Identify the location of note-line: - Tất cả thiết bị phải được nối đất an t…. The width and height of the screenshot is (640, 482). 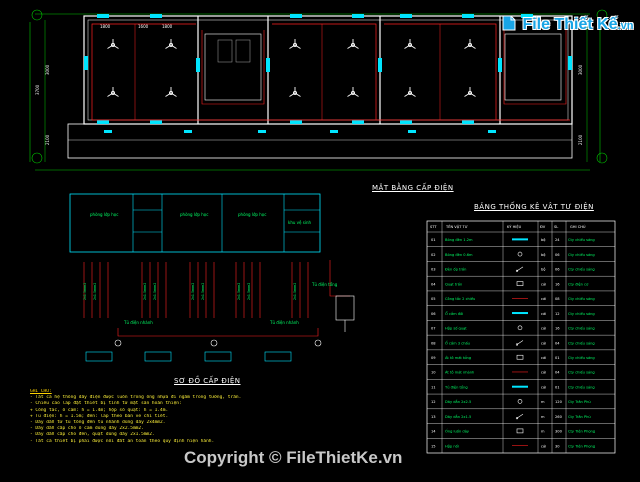
(122, 441).